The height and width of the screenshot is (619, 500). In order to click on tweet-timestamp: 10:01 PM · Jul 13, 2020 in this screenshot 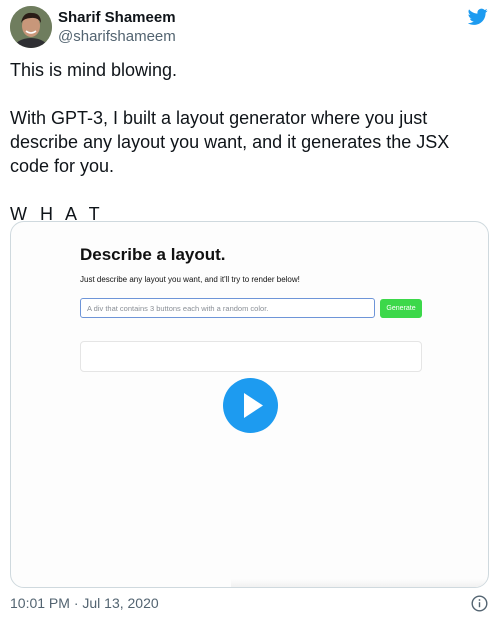, I will do `click(84, 603)`.